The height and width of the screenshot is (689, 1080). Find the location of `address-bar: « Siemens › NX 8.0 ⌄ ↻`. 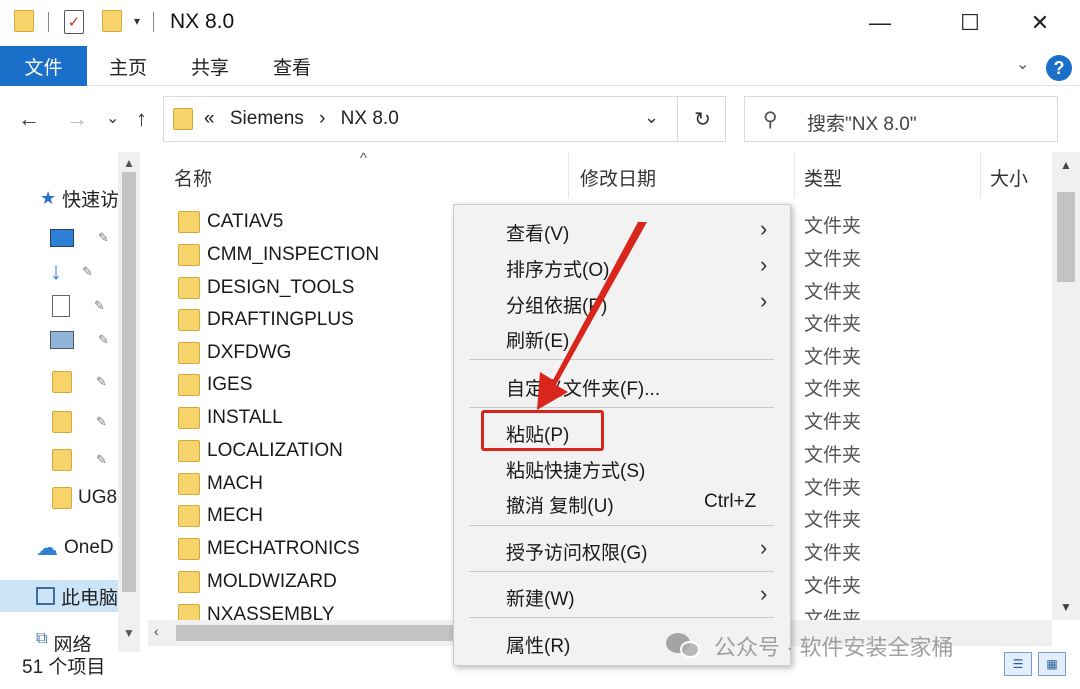

address-bar: « Siemens › NX 8.0 ⌄ ↻ is located at coordinates (444, 119).